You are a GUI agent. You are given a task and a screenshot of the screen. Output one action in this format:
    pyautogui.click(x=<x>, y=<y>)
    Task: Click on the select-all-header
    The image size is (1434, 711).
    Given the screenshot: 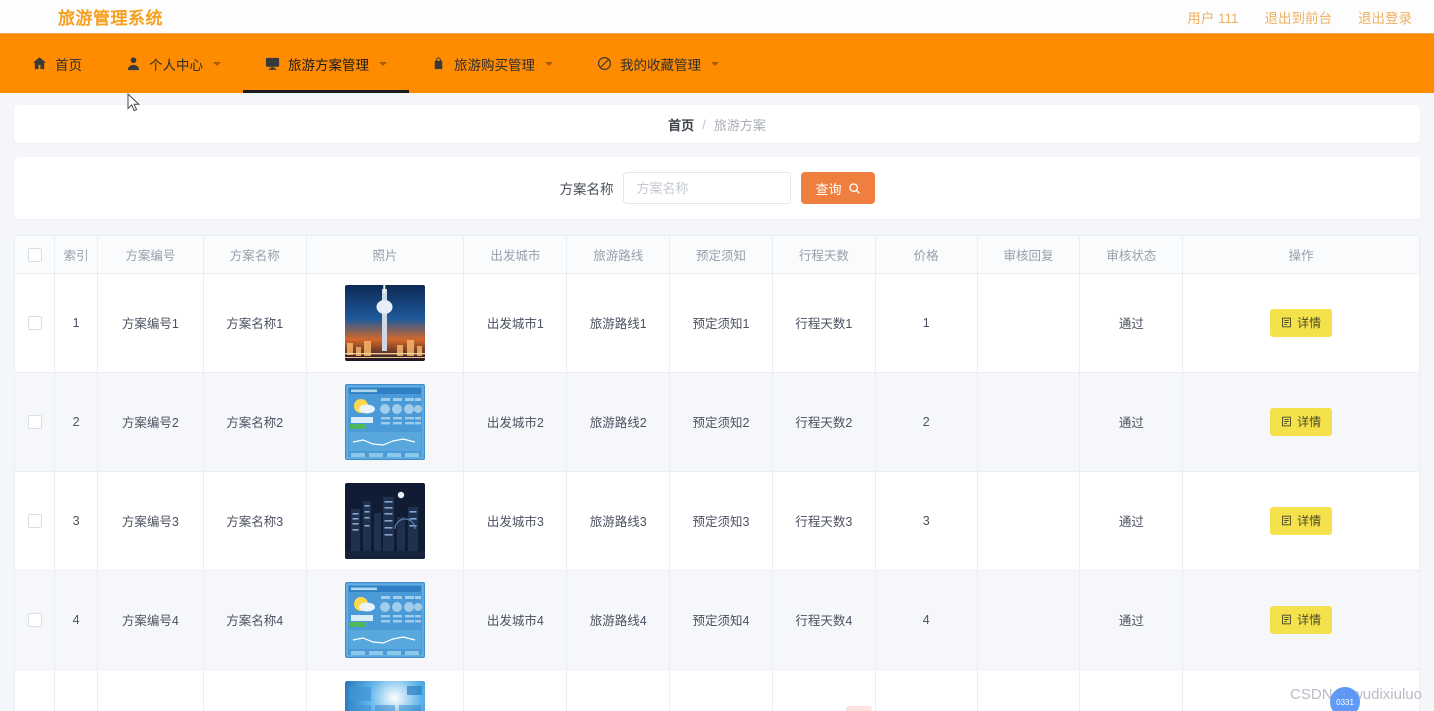 What is the action you would take?
    pyautogui.click(x=35, y=255)
    